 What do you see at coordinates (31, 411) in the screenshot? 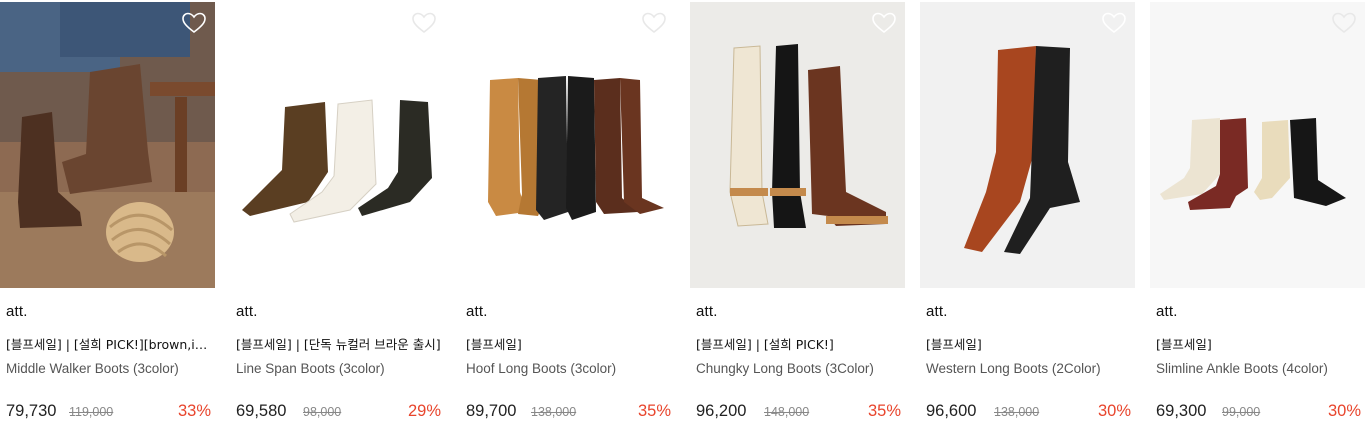
I see `sale-price: 79,730` at bounding box center [31, 411].